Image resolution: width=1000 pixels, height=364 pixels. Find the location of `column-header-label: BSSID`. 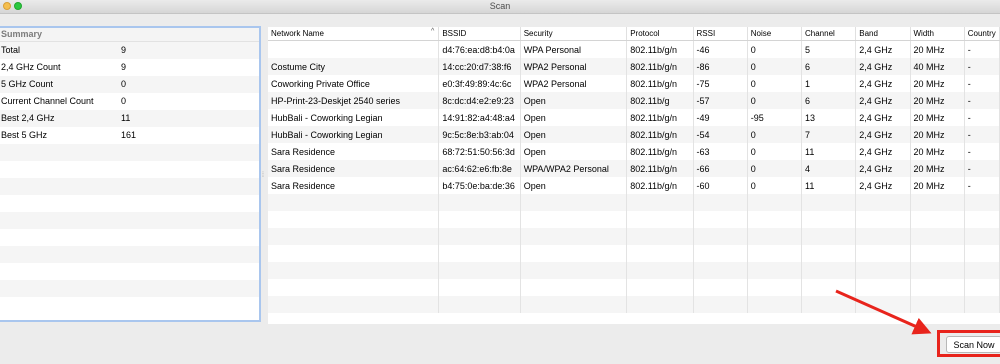

column-header-label: BSSID is located at coordinates (454, 33).